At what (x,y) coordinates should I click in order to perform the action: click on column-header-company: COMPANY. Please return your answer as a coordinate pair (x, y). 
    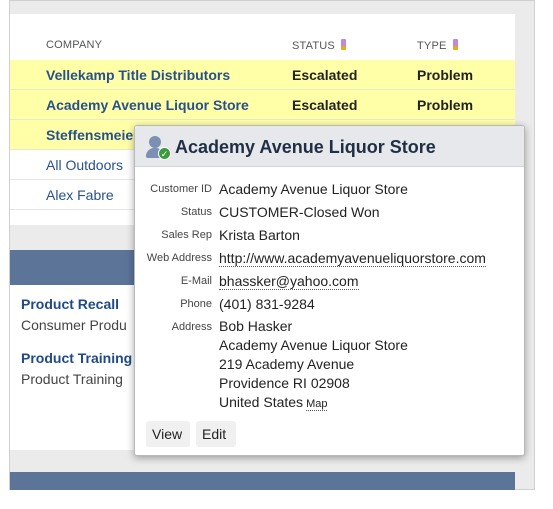
    Looking at the image, I should click on (74, 45).